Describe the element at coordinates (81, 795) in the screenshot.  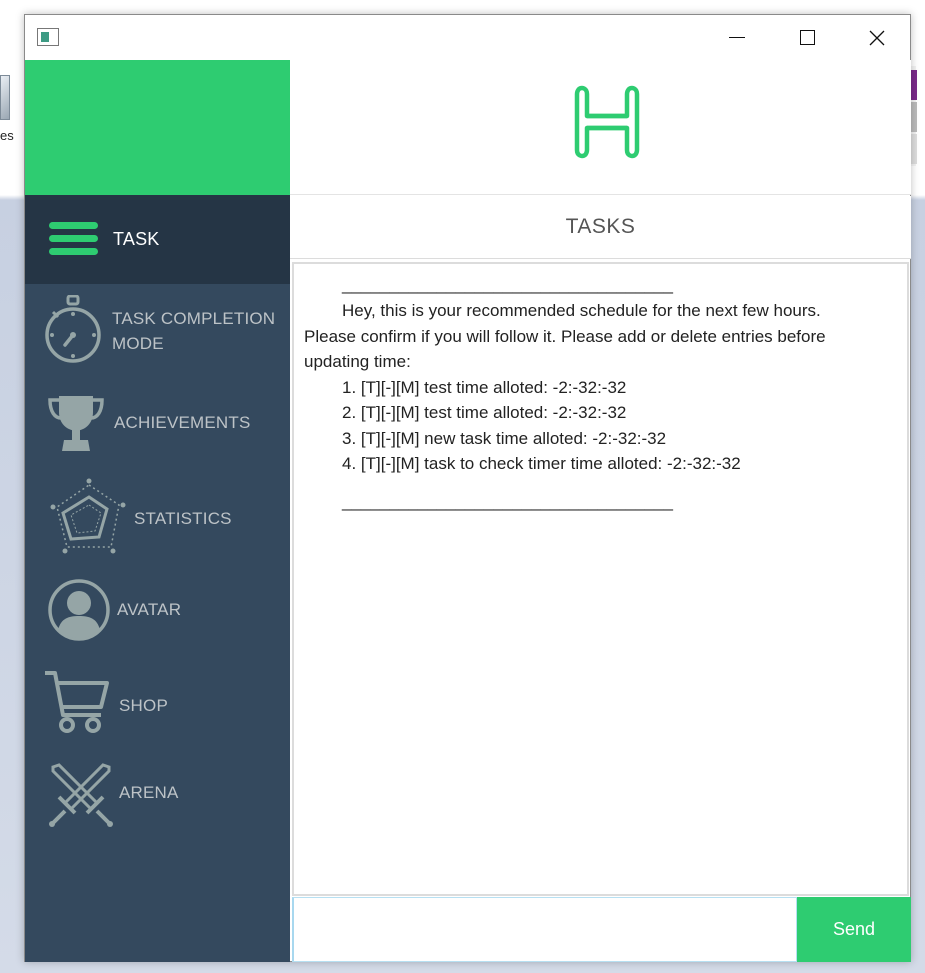
I see `crossed-swords-icon` at that location.